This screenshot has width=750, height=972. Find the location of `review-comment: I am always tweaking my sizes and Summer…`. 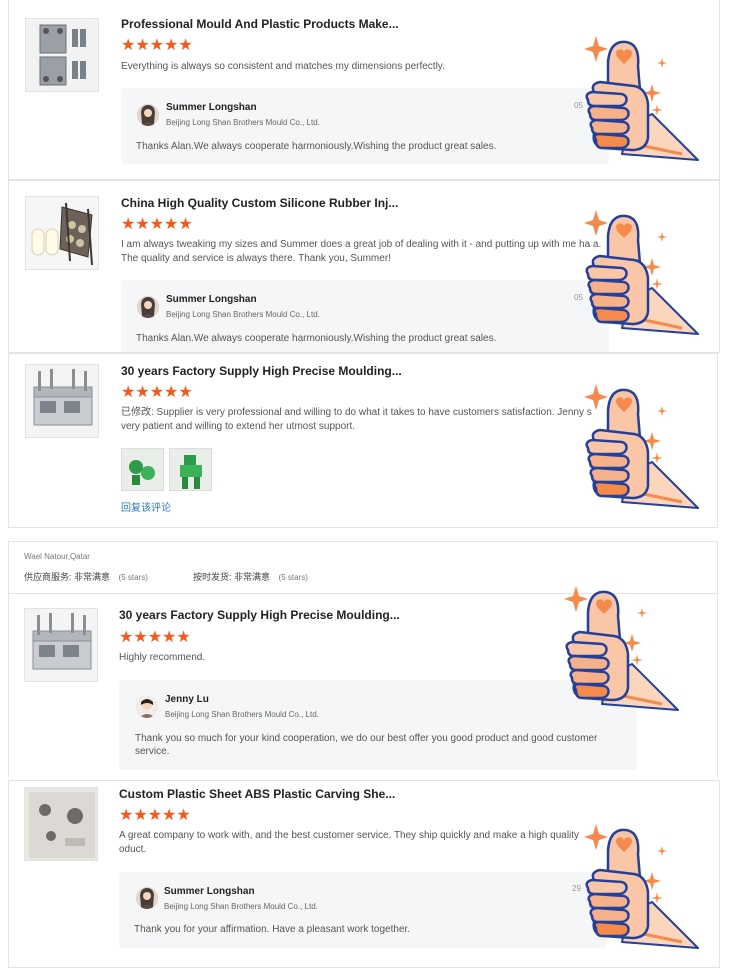

review-comment: I am always tweaking my sizes and Summer… is located at coordinates (361, 251).